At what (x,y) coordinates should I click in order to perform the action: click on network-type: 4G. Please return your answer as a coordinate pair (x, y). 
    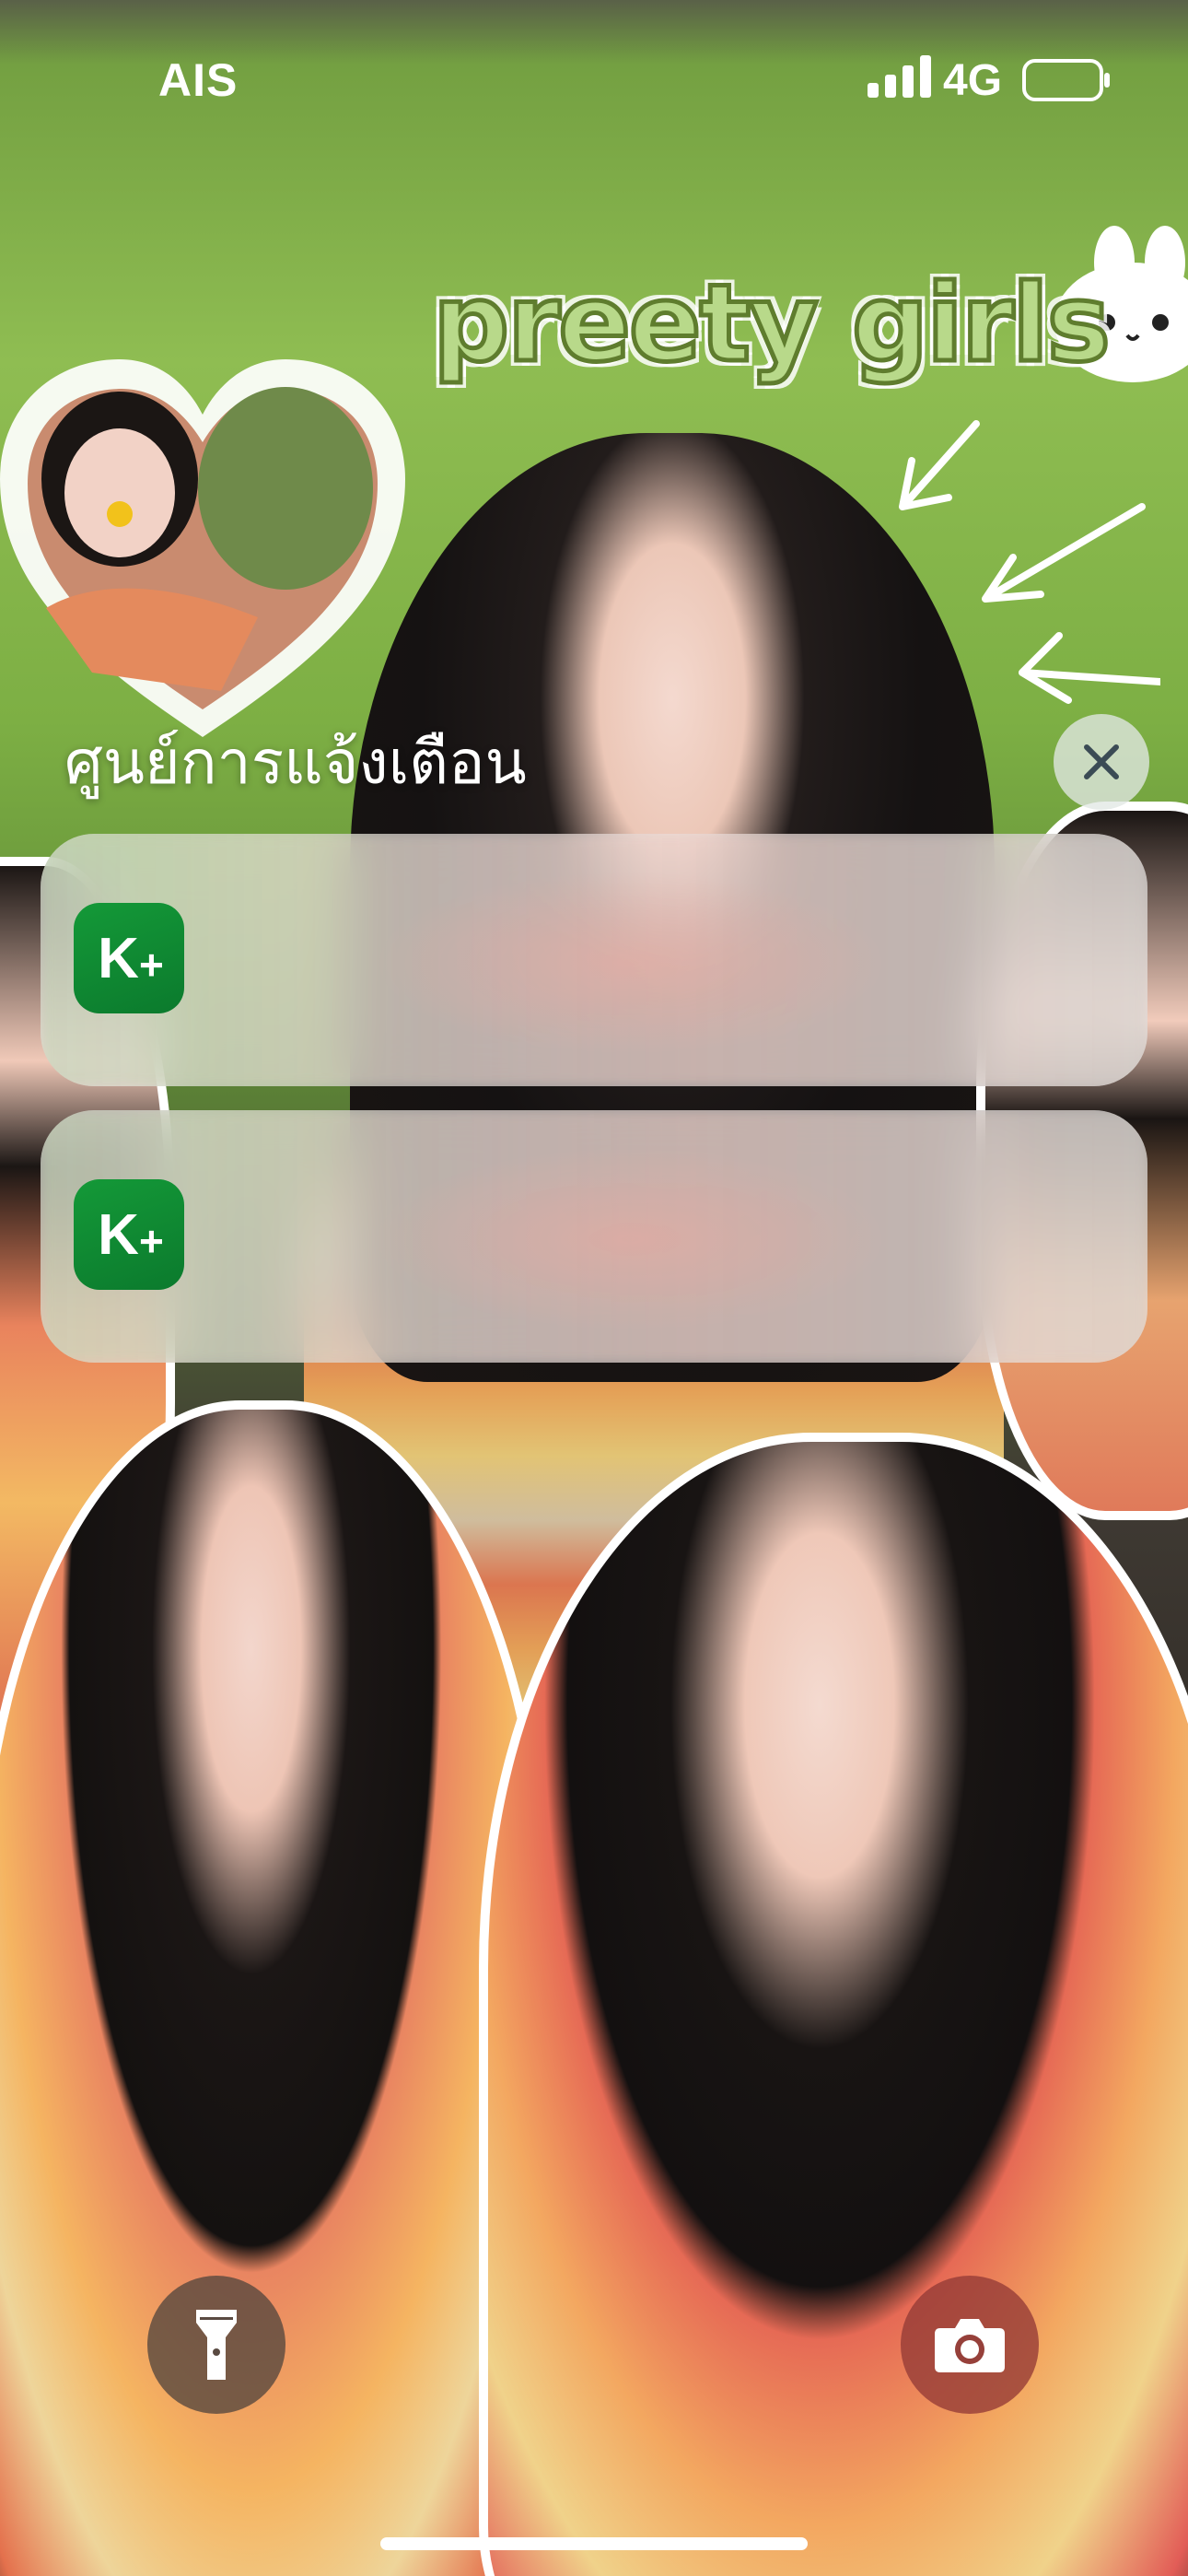
    Looking at the image, I should click on (973, 80).